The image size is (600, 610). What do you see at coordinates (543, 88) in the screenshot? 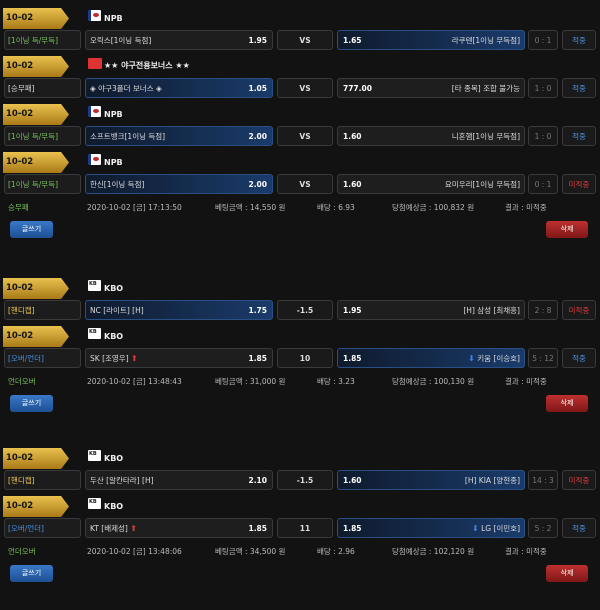
I see `game-score: 1 : 0` at bounding box center [543, 88].